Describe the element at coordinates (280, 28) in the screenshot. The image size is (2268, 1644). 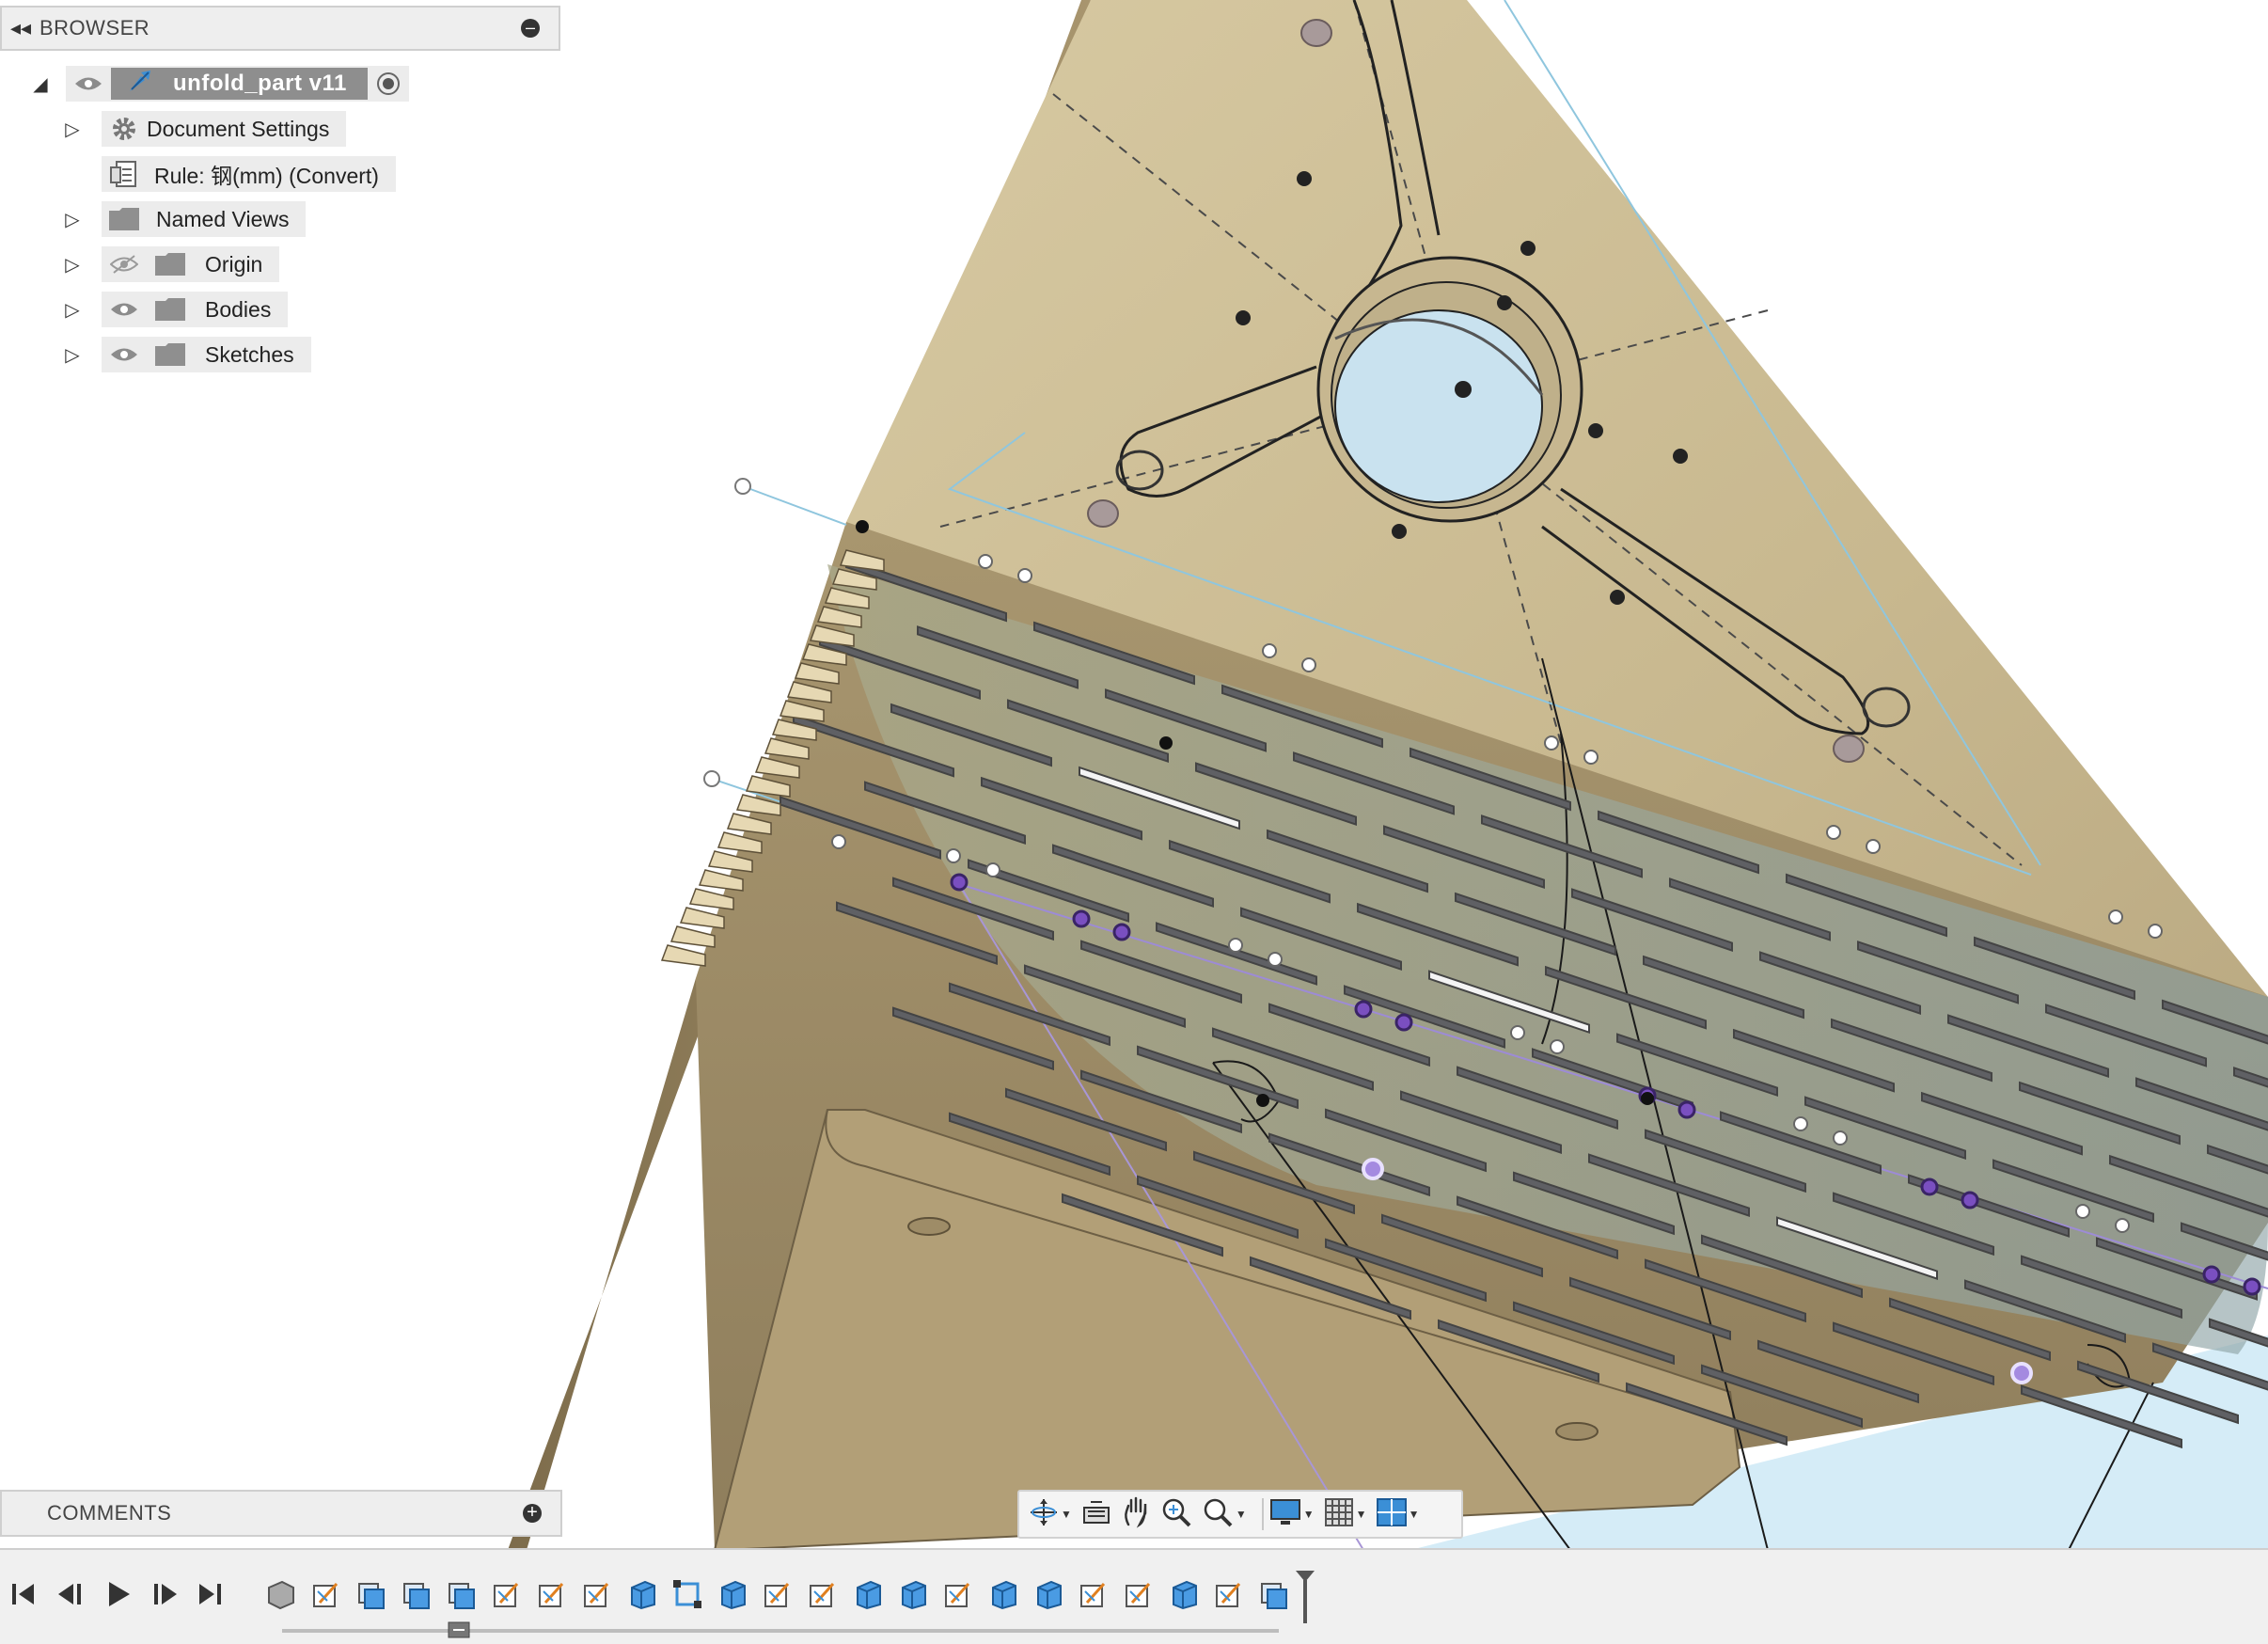
I see `browser-header: ◂◂ BROWSER –` at that location.